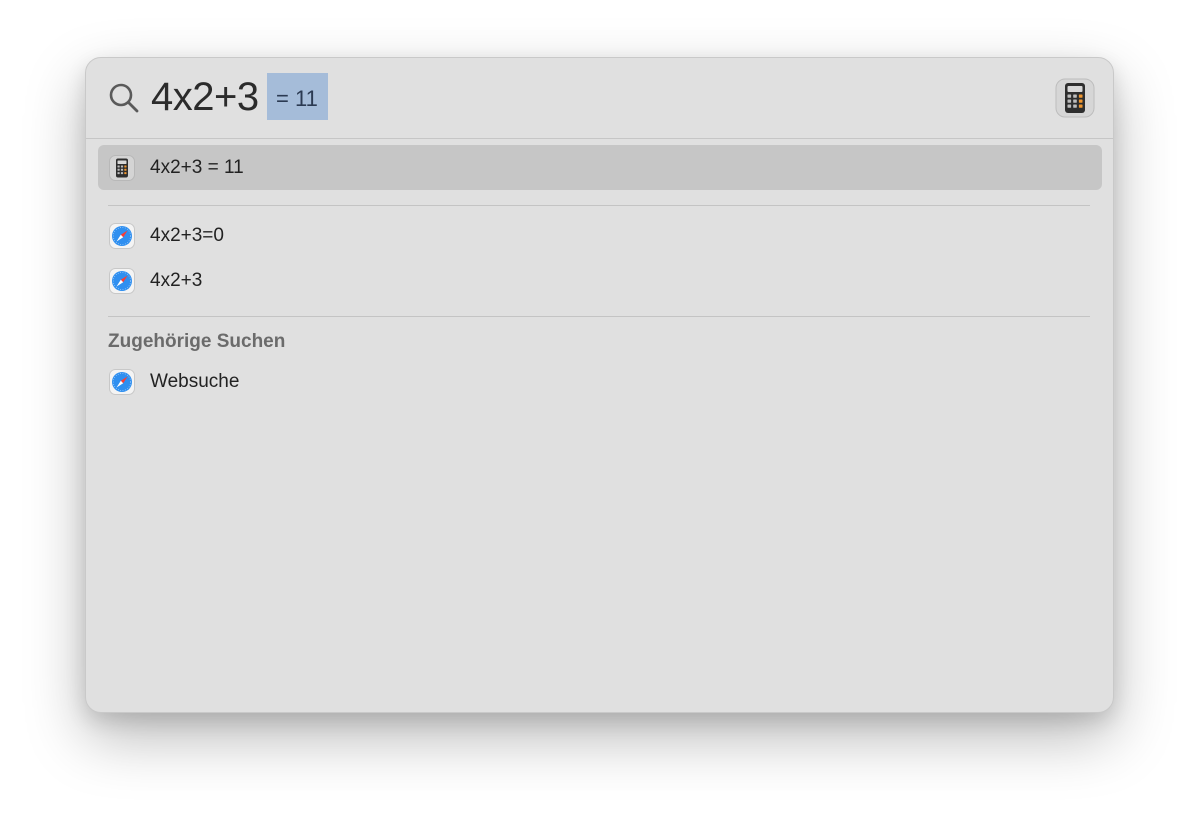 This screenshot has height=826, width=1199. Describe the element at coordinates (205, 97) in the screenshot. I see `search-input: 4x2+3` at that location.